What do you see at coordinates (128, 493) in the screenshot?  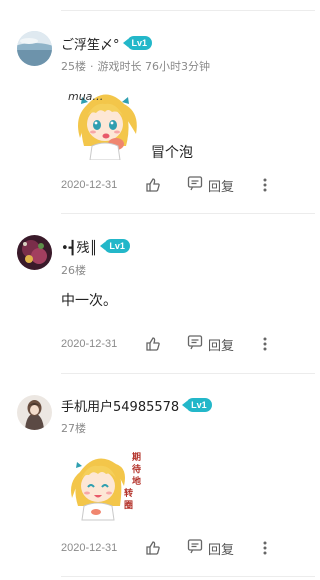 I see `sticker-caption-char: 转` at bounding box center [128, 493].